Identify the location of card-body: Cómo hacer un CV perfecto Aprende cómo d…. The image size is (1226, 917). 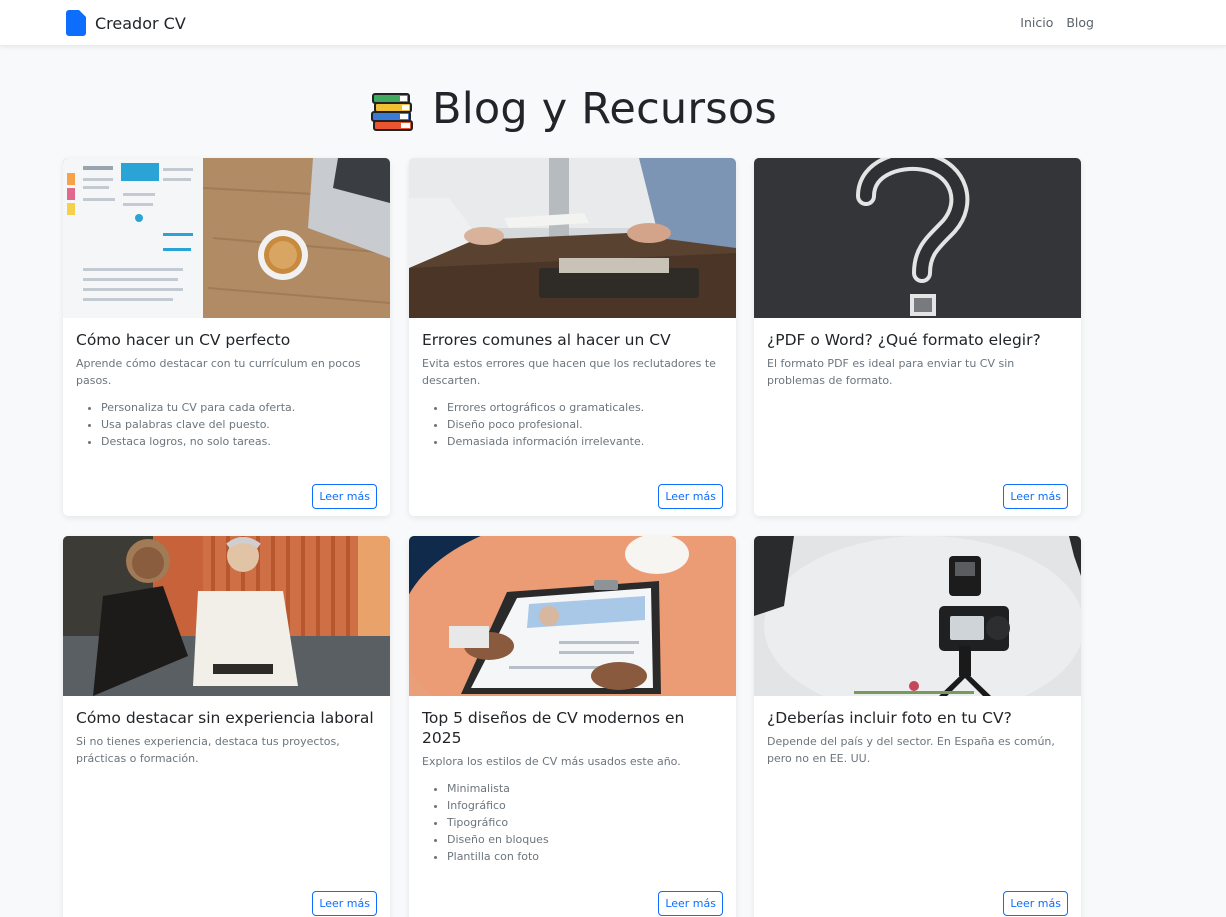
(226, 384).